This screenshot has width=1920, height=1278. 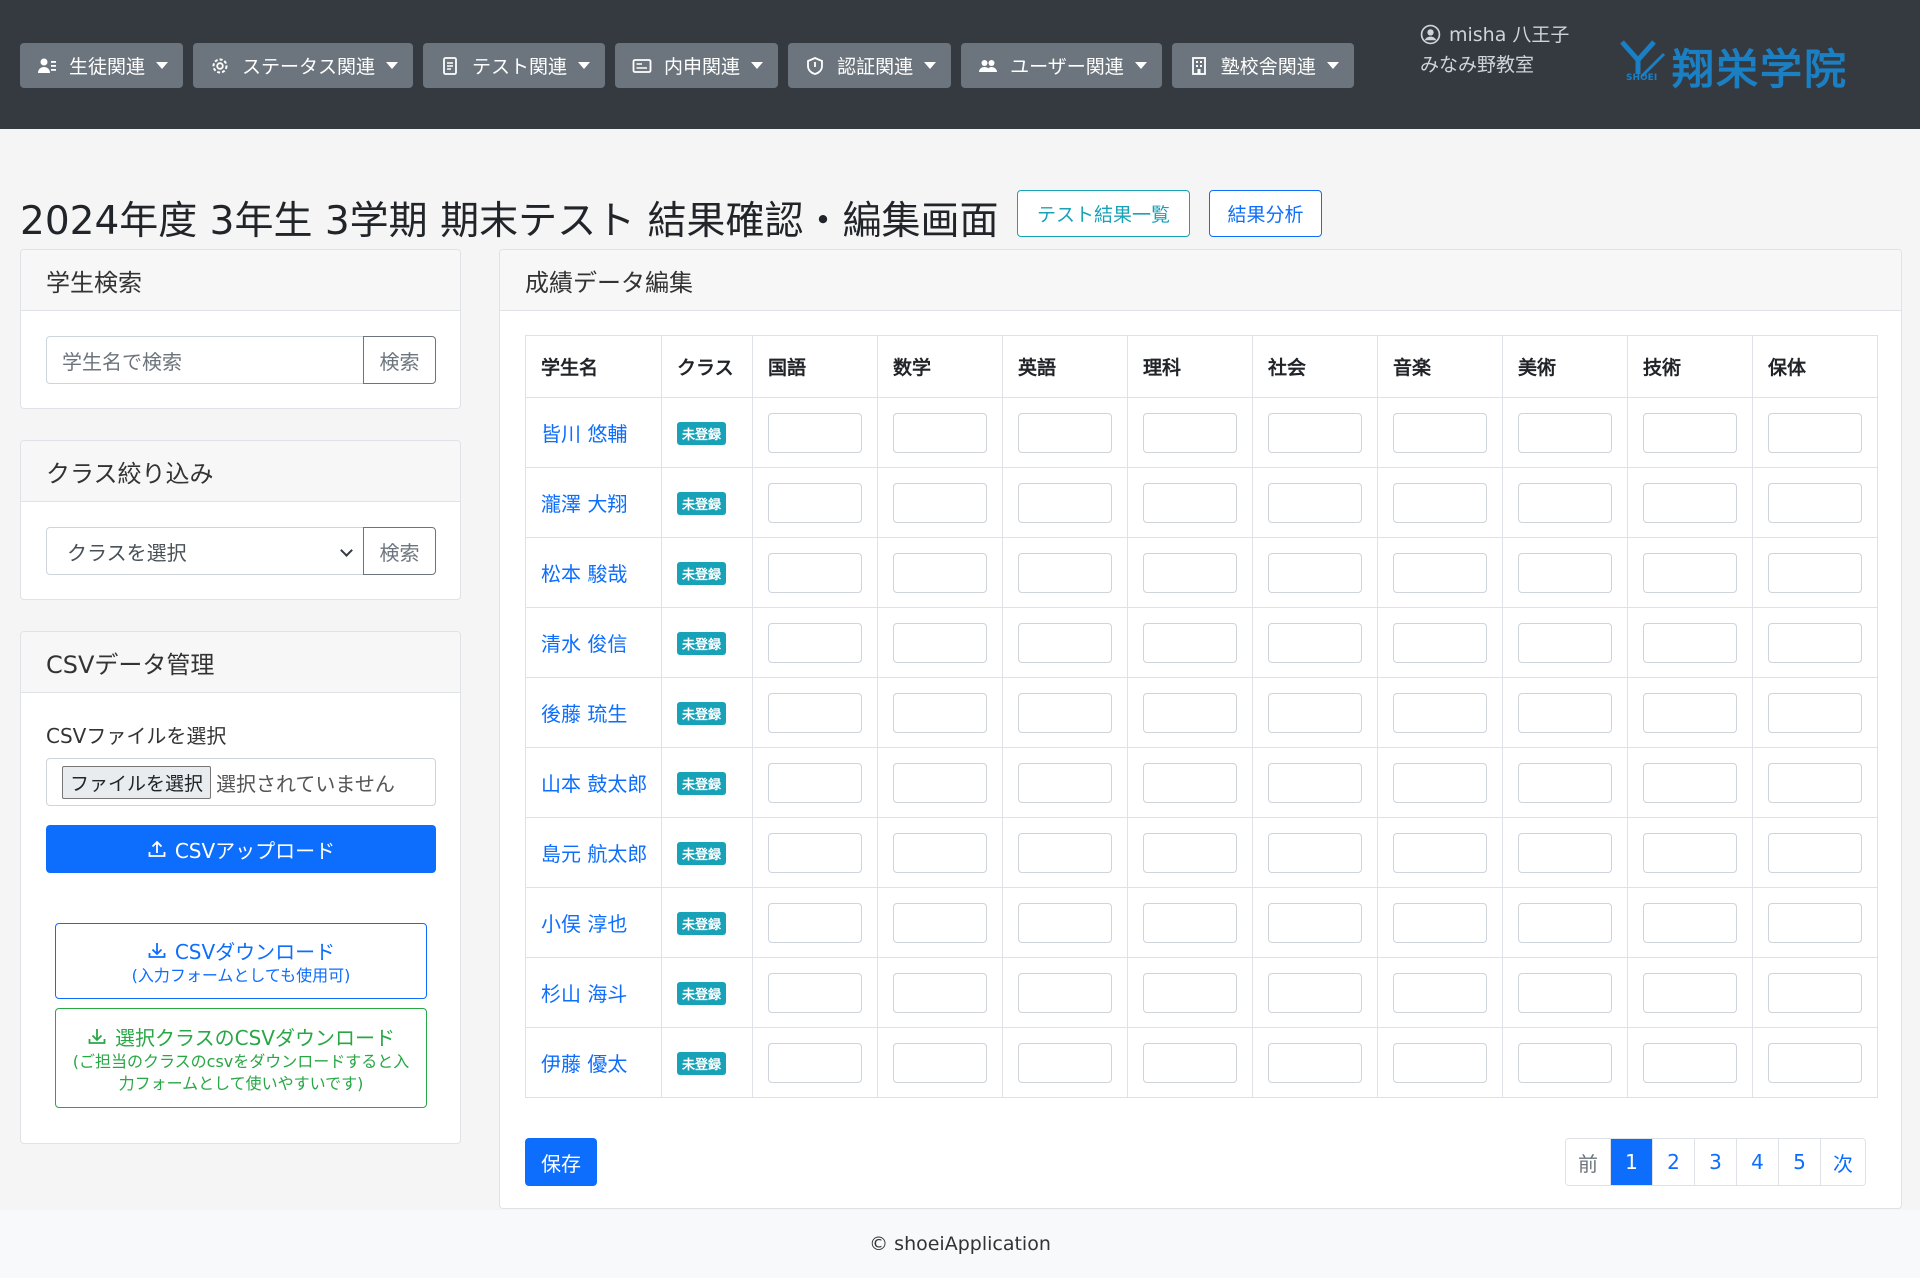 What do you see at coordinates (303, 65) in the screenshot?
I see `nav-menu-status: ステータス関連` at bounding box center [303, 65].